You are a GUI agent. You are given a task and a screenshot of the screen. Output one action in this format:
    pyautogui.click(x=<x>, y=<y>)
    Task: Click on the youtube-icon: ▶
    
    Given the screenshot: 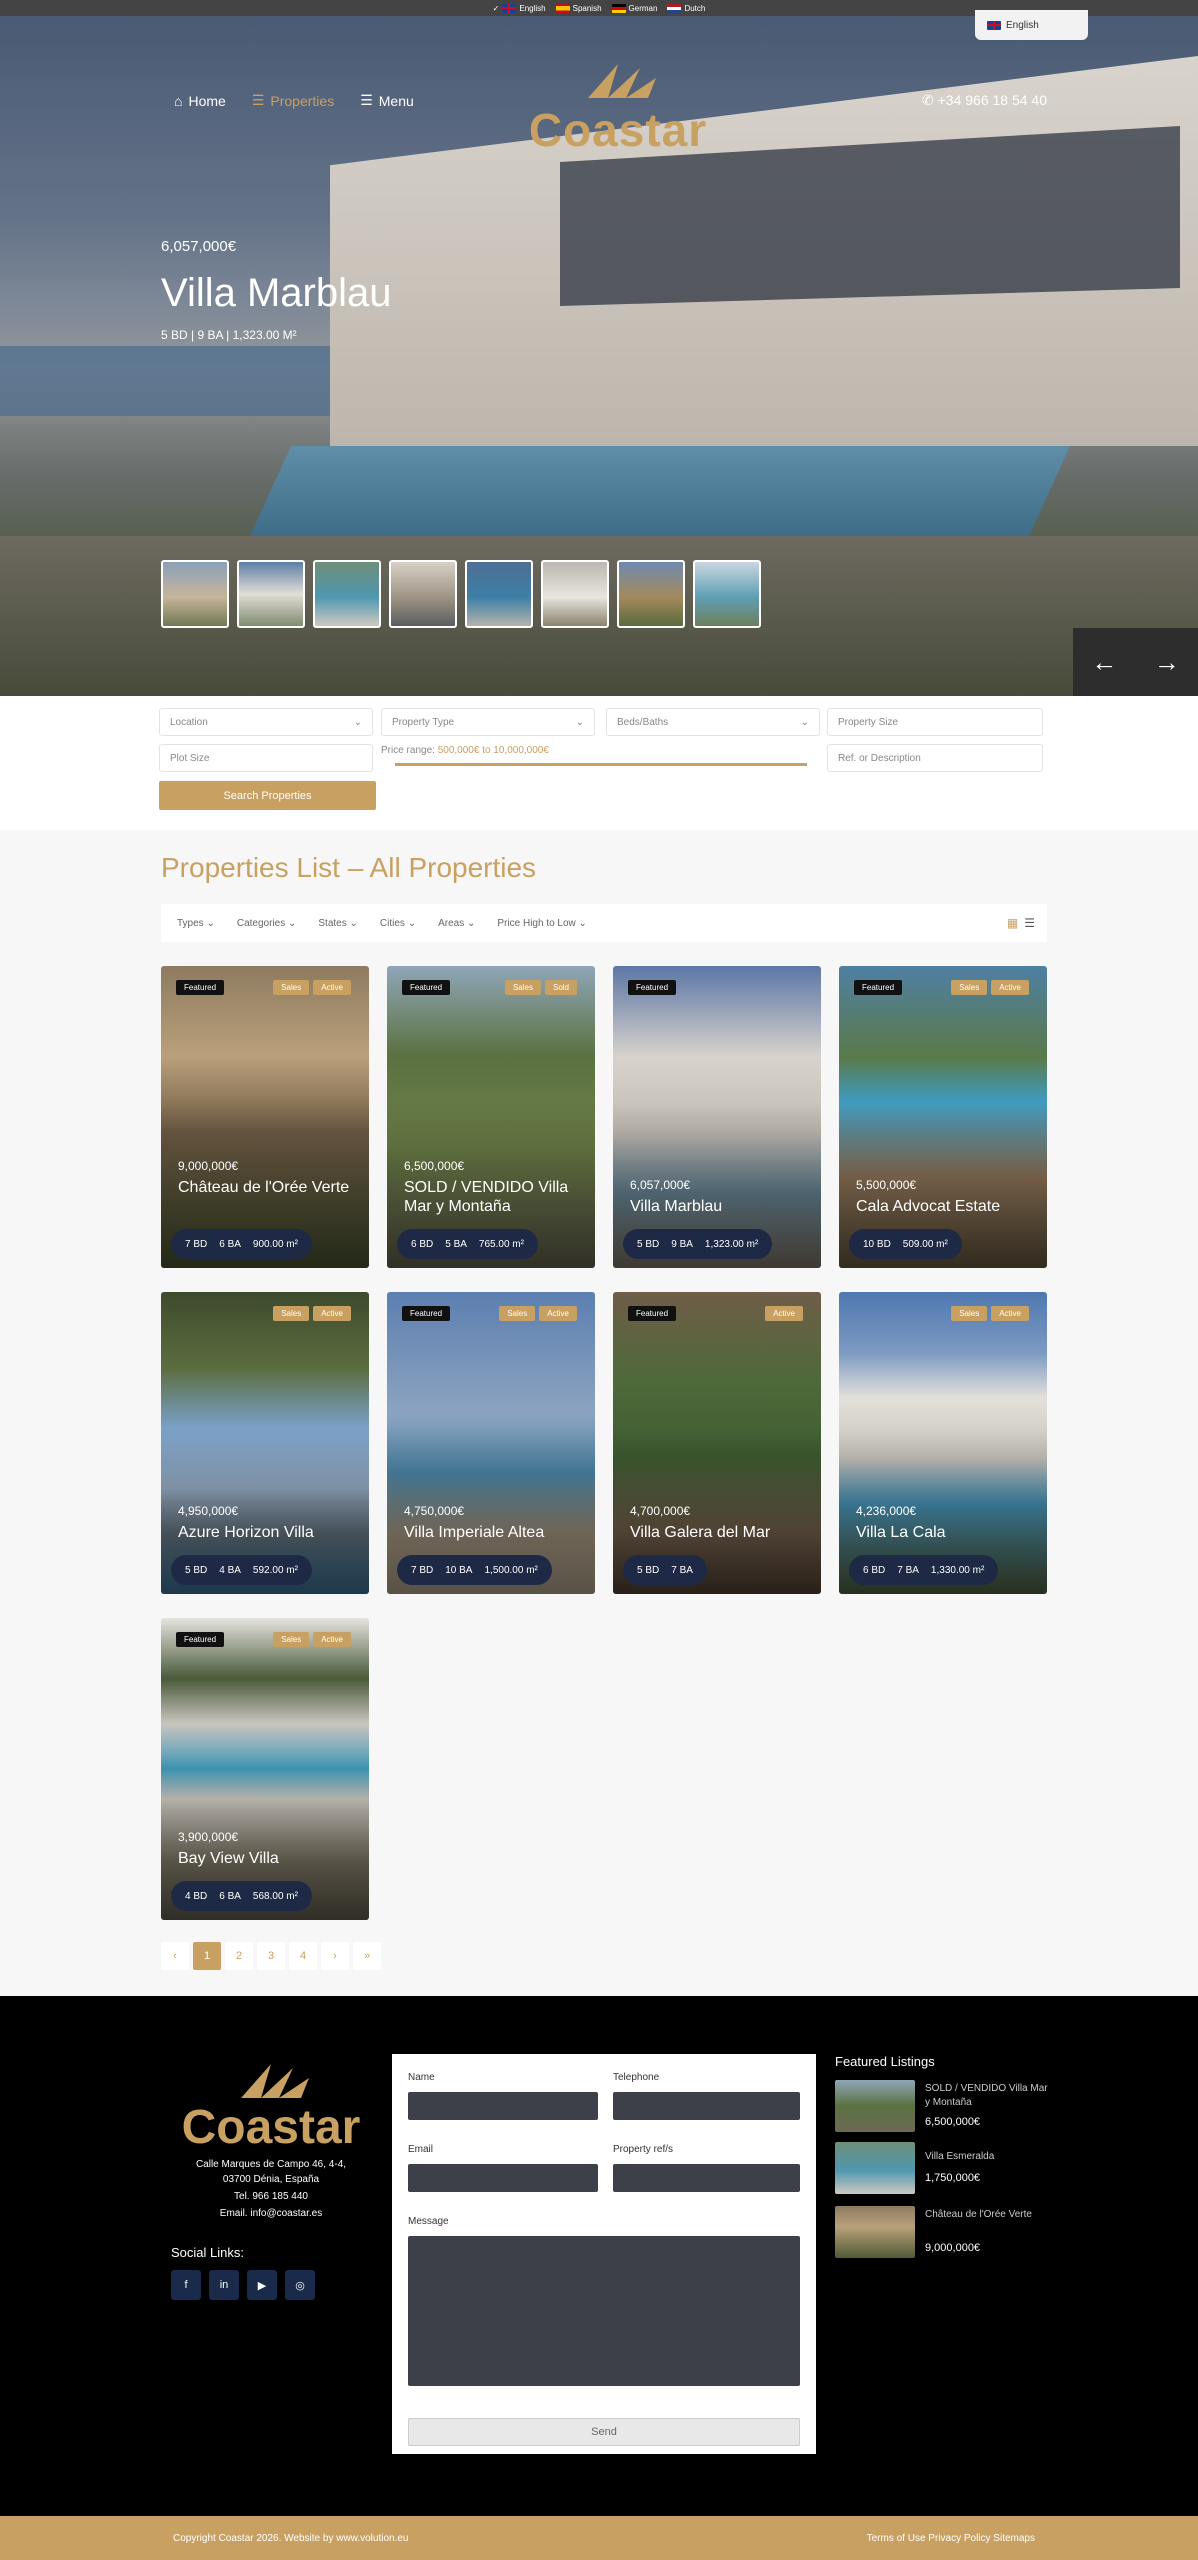 What is the action you would take?
    pyautogui.click(x=262, y=2285)
    